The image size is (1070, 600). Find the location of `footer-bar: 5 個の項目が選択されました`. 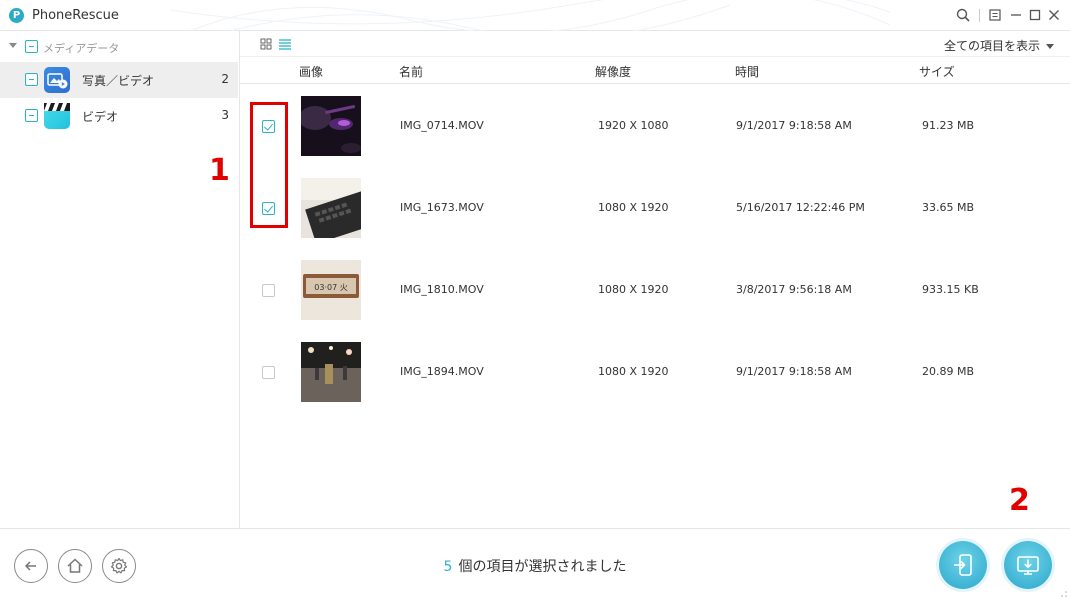

footer-bar: 5 個の項目が選択されました is located at coordinates (535, 564).